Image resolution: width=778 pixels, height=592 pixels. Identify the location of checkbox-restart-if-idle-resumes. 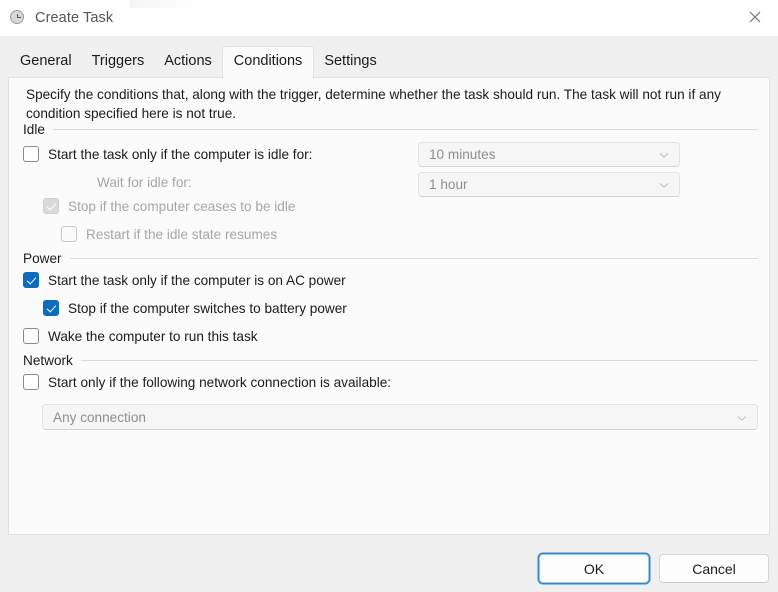
(69, 234).